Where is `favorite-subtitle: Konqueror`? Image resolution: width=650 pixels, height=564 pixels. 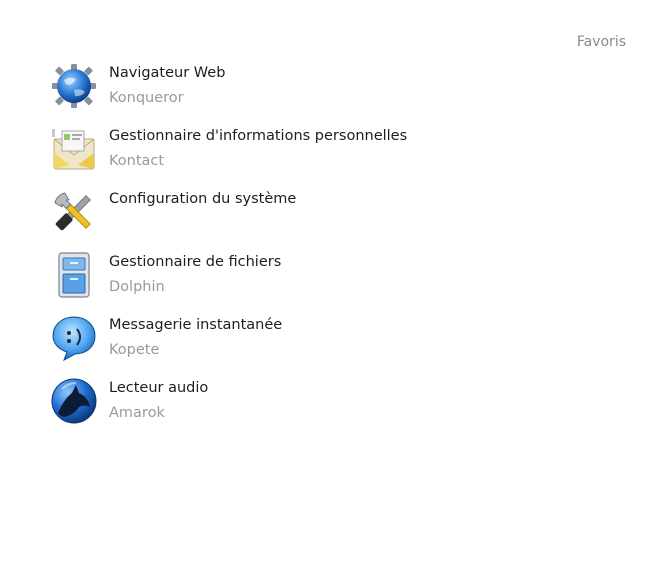 favorite-subtitle: Konqueror is located at coordinates (146, 98).